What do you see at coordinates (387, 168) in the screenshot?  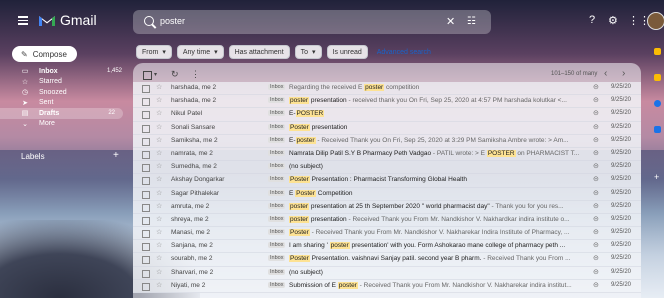 I see `email-row: ☆ Sumedha, me 2 Inbox (no subject) ⊝ 9/25/20` at bounding box center [387, 168].